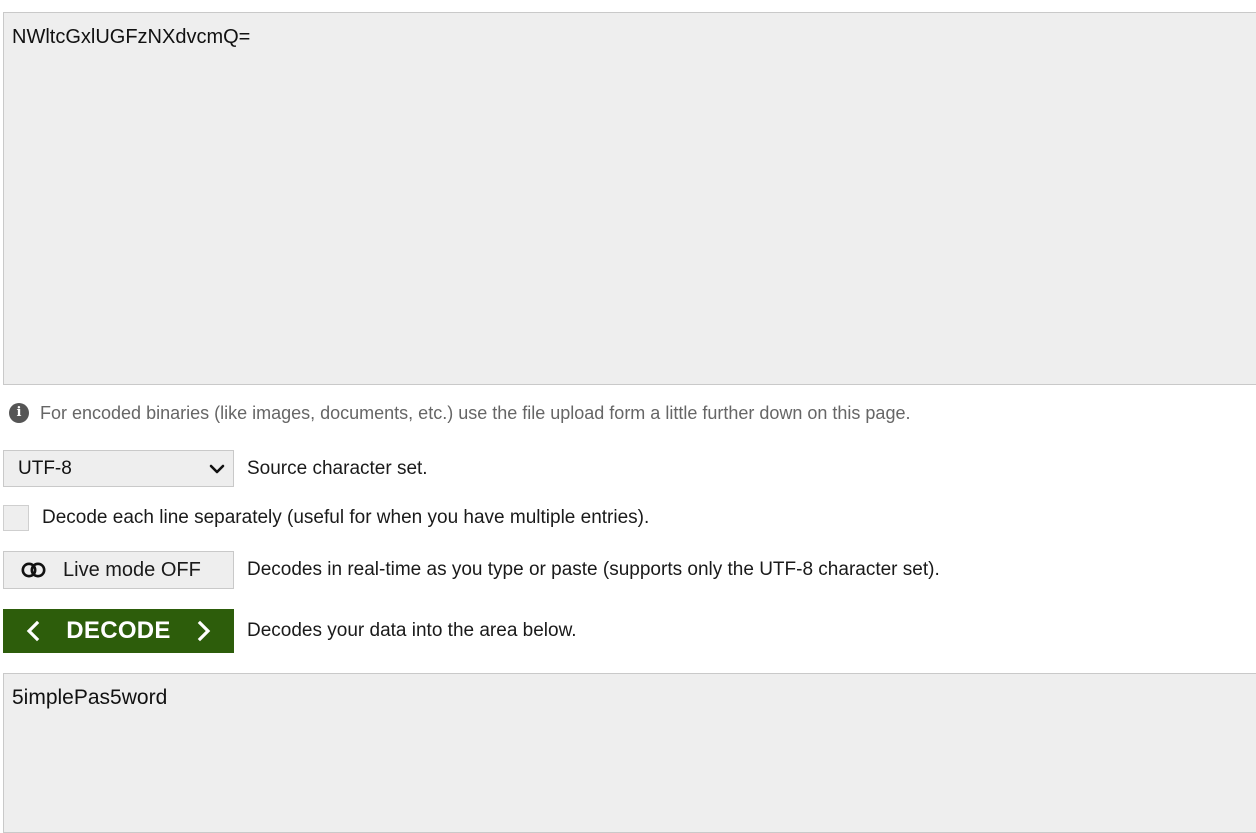 Image resolution: width=1256 pixels, height=833 pixels. What do you see at coordinates (118, 468) in the screenshot?
I see `charset-select: UTF-8` at bounding box center [118, 468].